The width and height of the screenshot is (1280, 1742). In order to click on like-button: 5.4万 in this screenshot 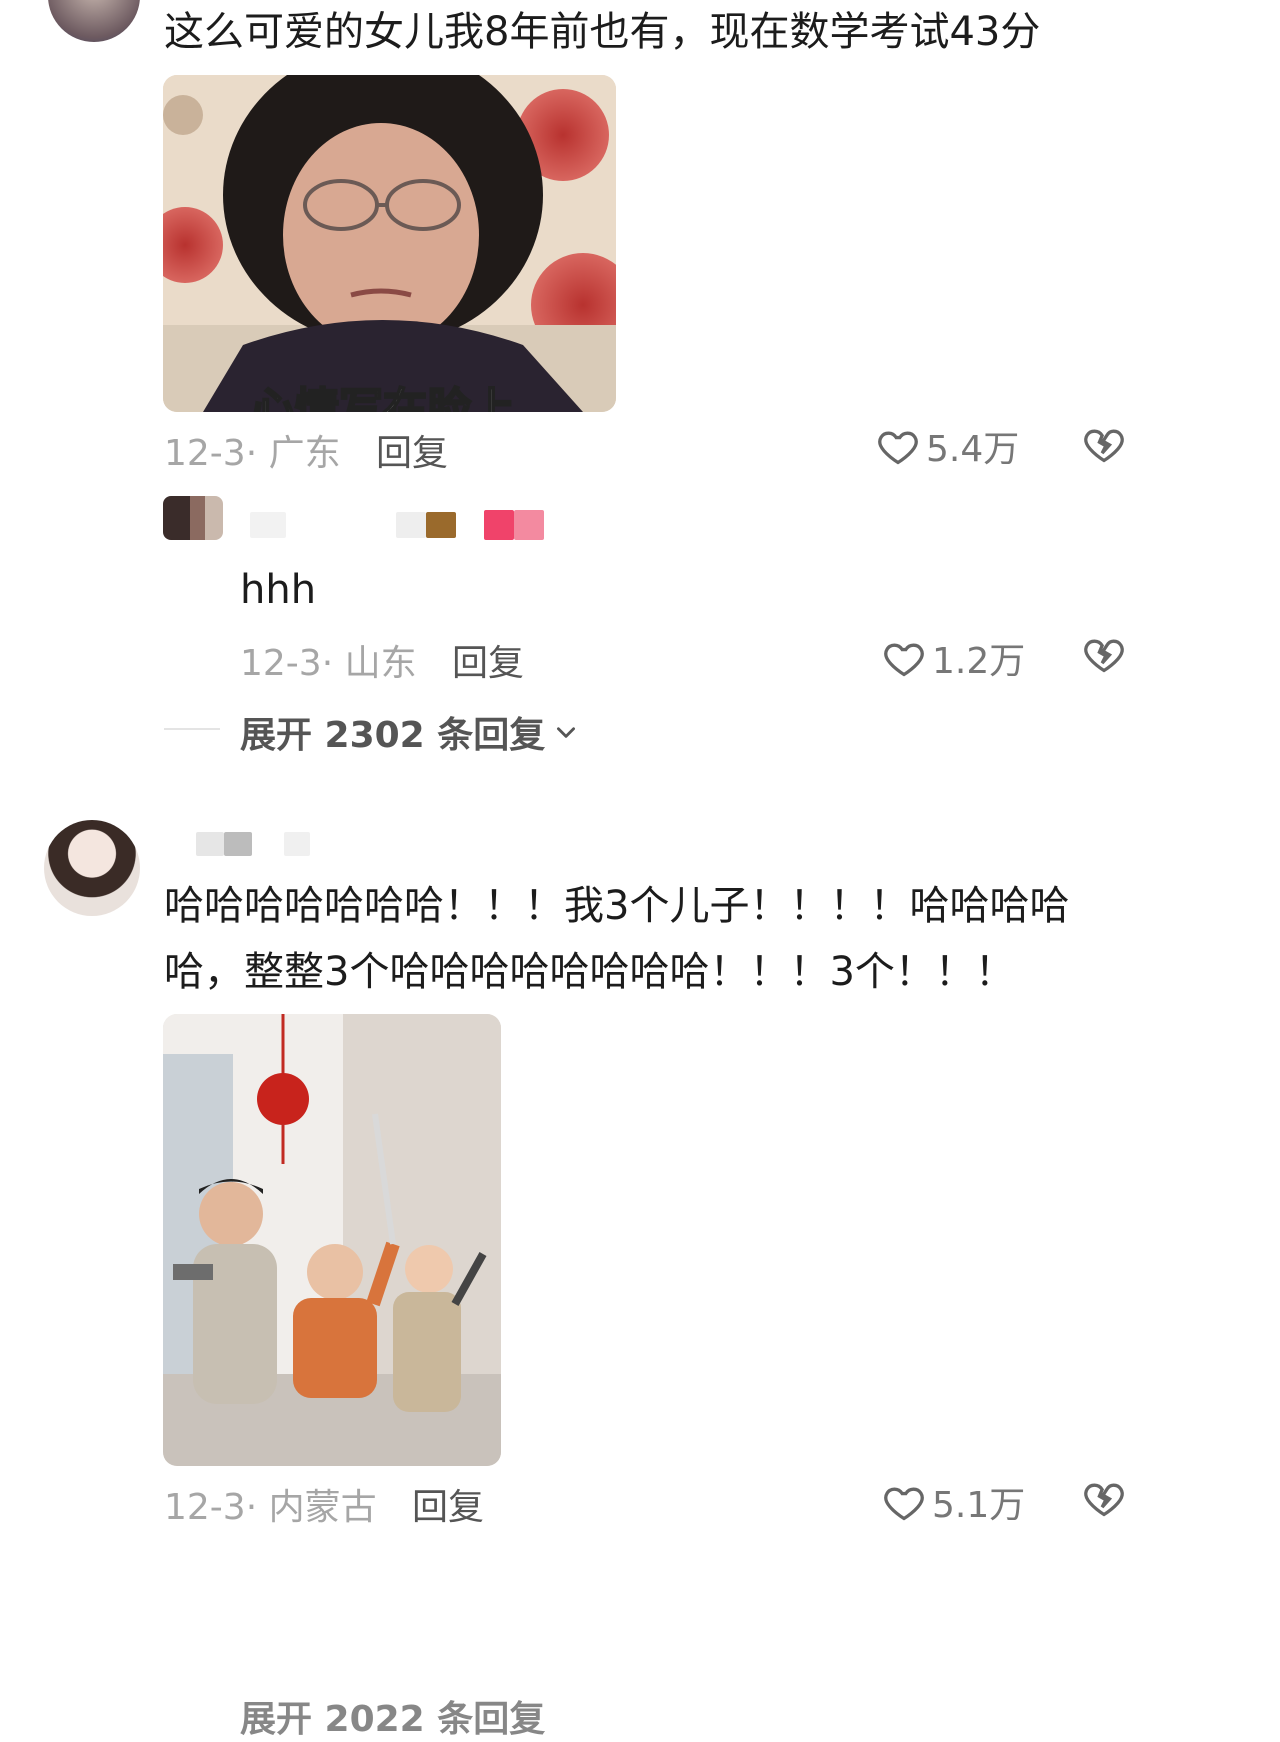, I will do `click(947, 446)`.